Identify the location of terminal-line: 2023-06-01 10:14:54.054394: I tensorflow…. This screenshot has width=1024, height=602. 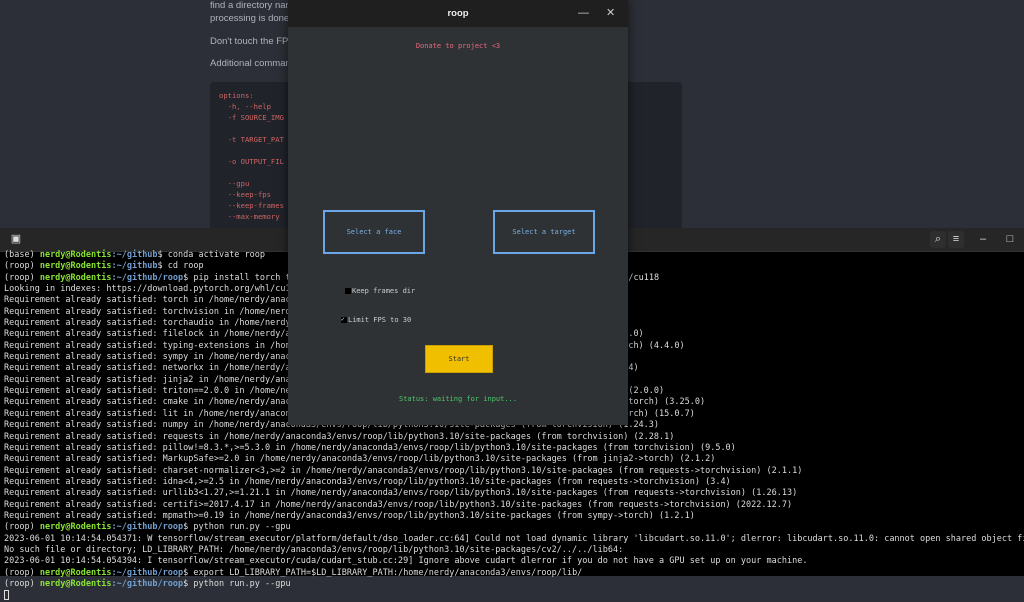
(406, 561).